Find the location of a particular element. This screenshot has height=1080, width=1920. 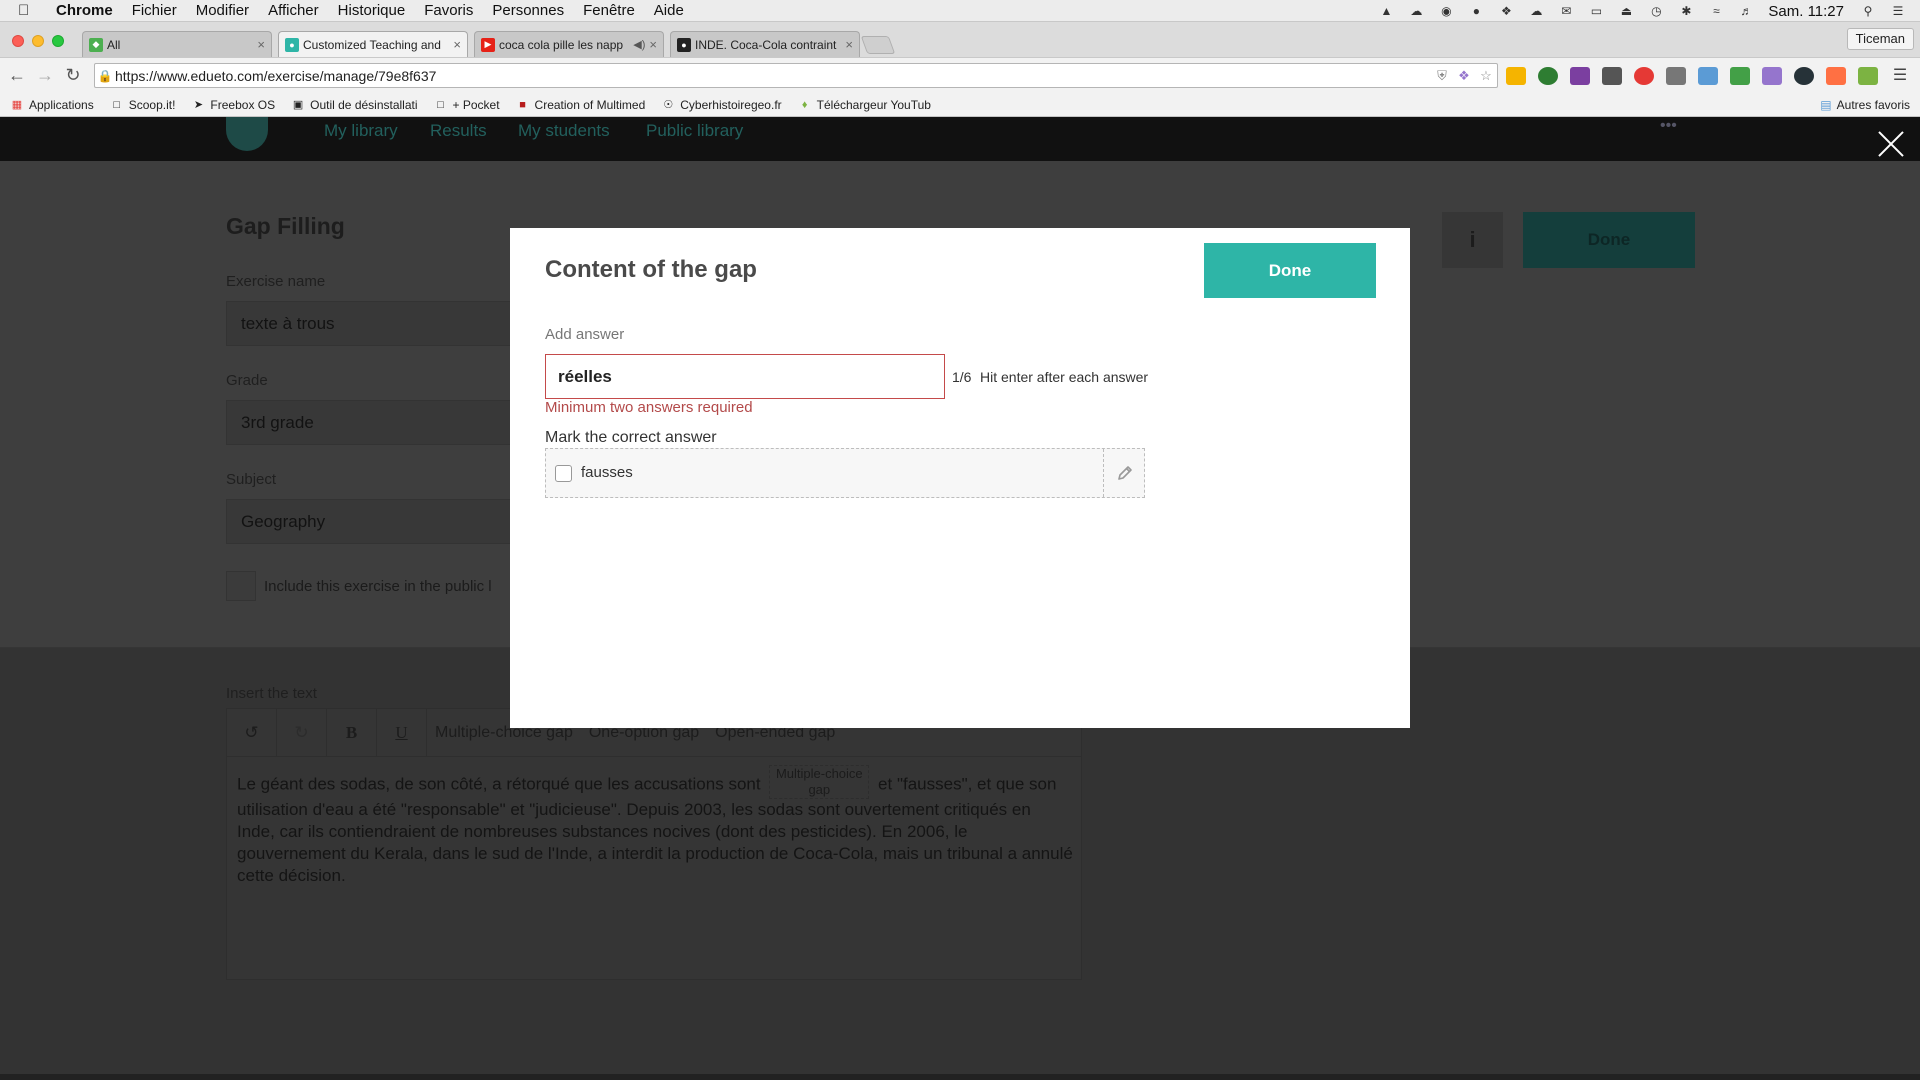

undo-icon: ↺ is located at coordinates (252, 732).